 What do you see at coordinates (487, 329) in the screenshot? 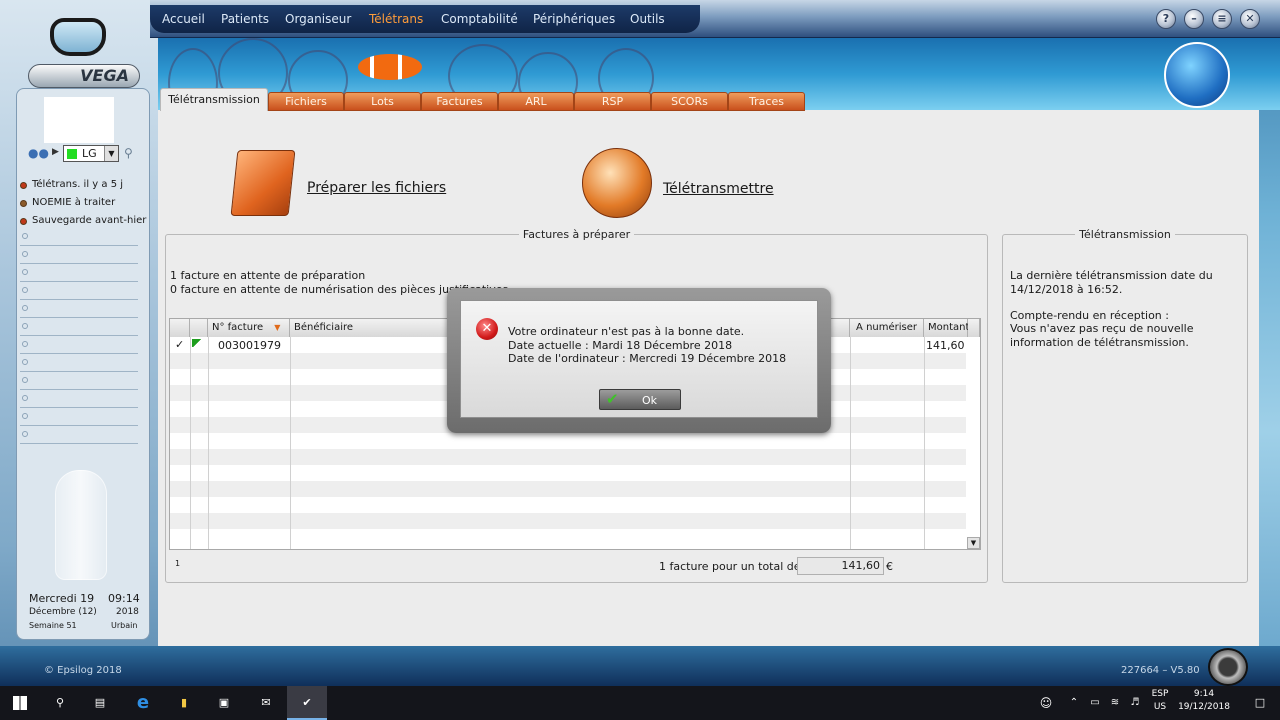
I see `error-icon: ✕` at bounding box center [487, 329].